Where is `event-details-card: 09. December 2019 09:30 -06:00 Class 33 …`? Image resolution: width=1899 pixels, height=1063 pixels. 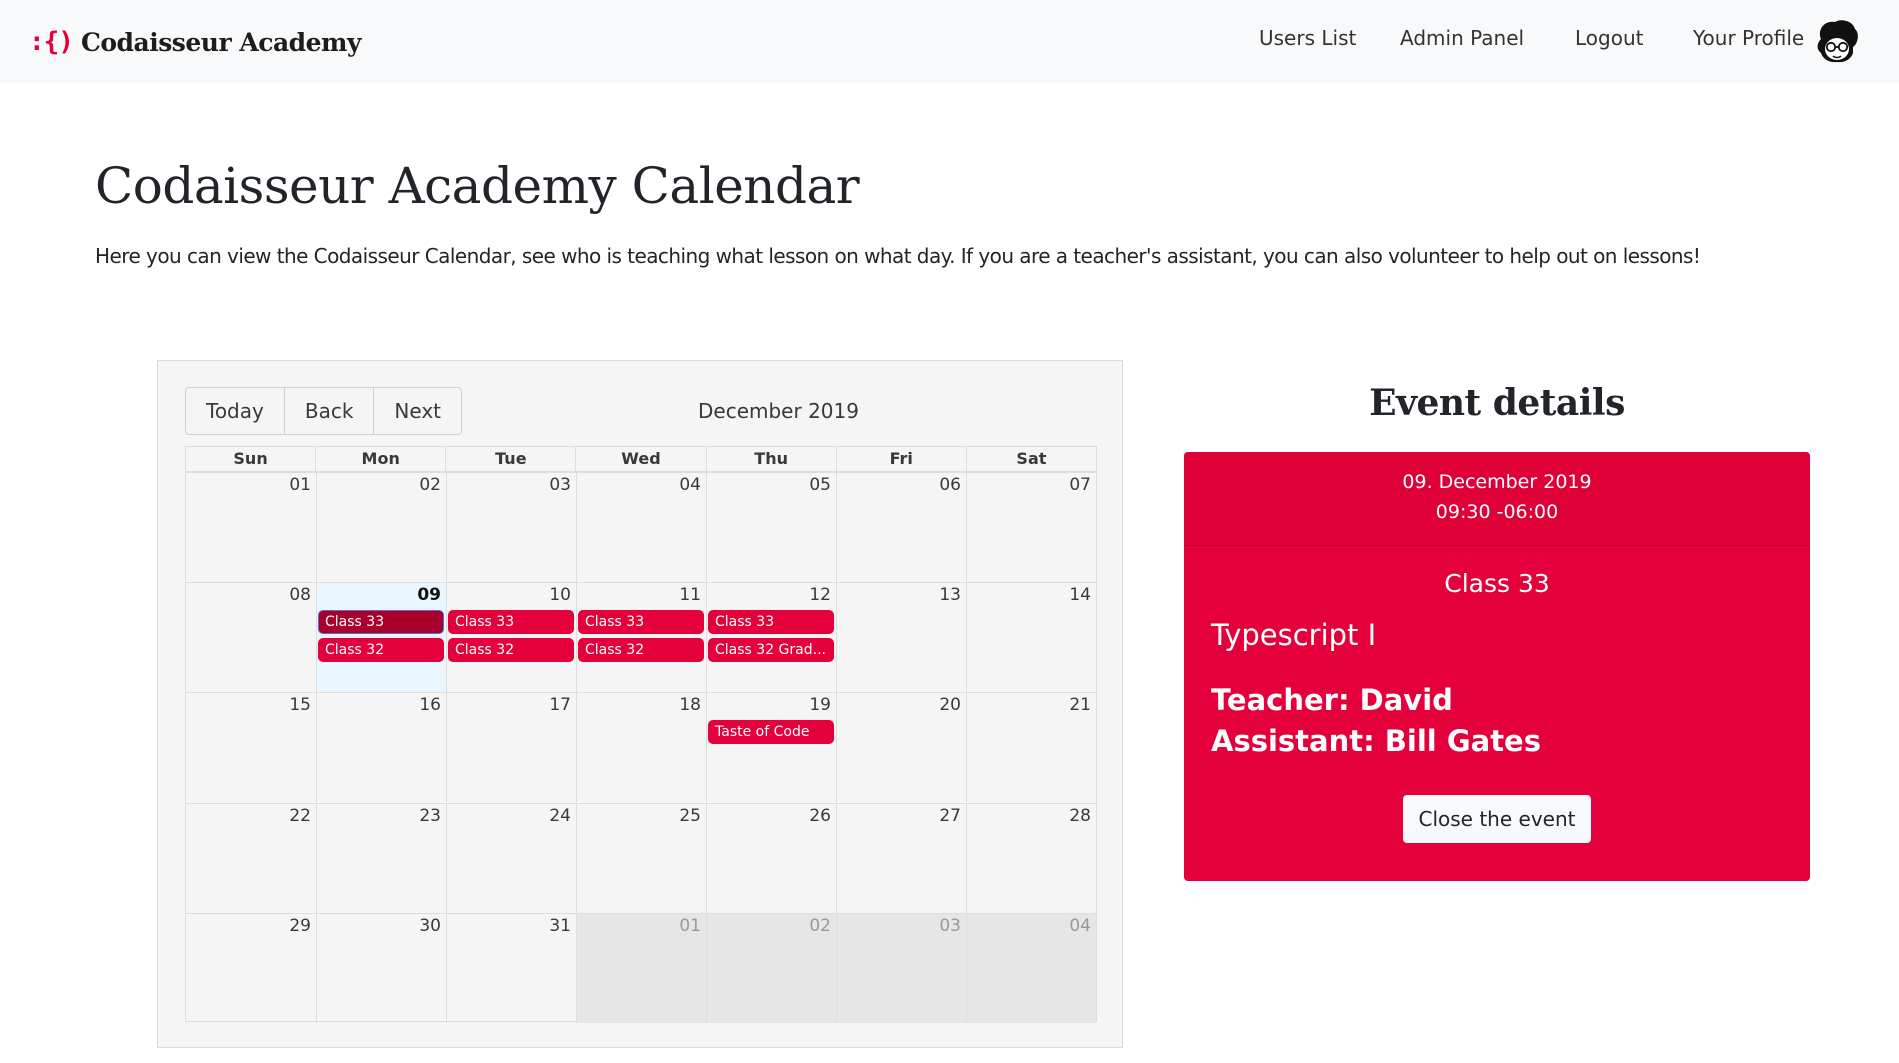 event-details-card: 09. December 2019 09:30 -06:00 Class 33 … is located at coordinates (1497, 666).